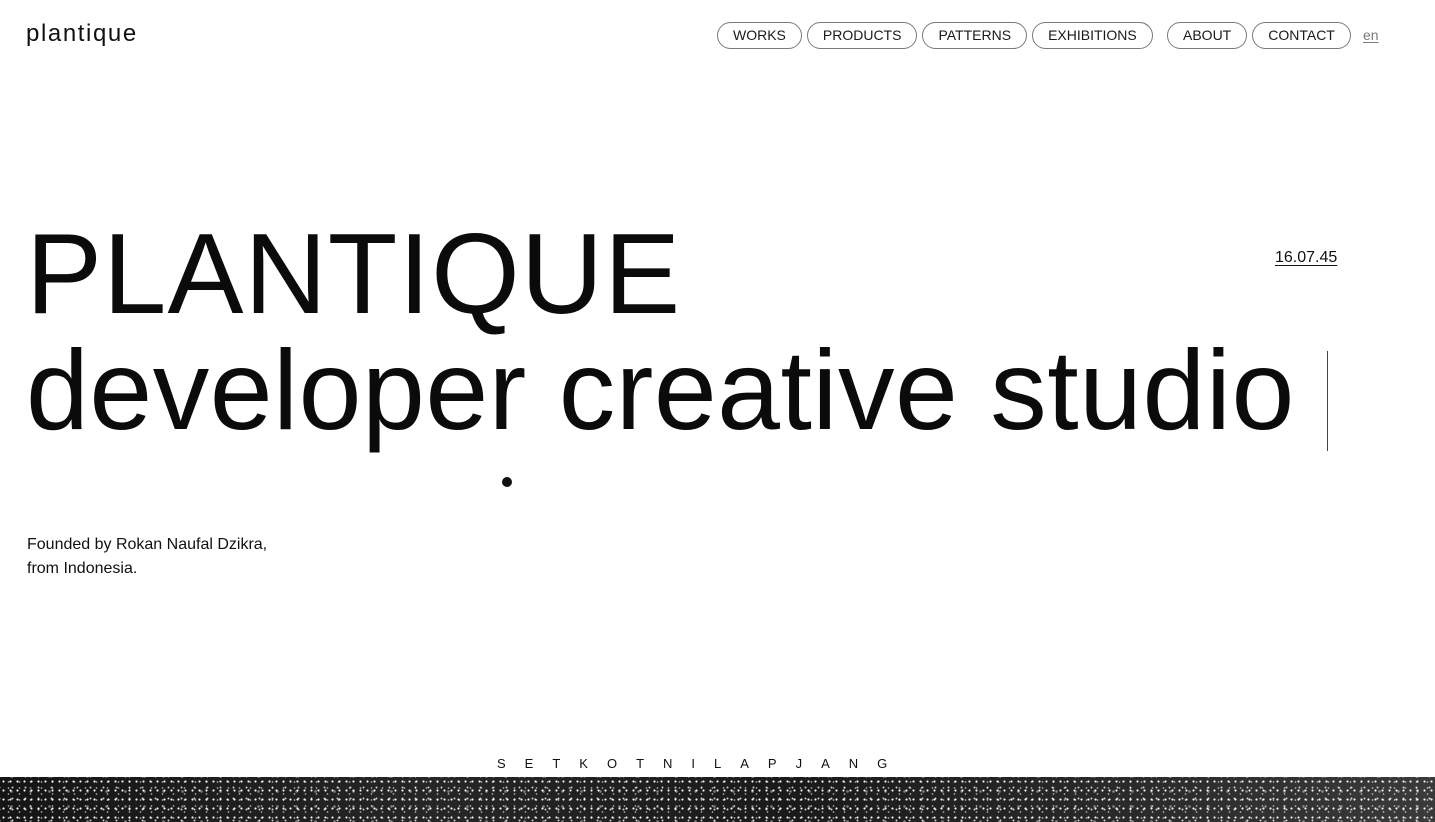  Describe the element at coordinates (862, 35) in the screenshot. I see `nav-products-button: PRODUCTS` at that location.